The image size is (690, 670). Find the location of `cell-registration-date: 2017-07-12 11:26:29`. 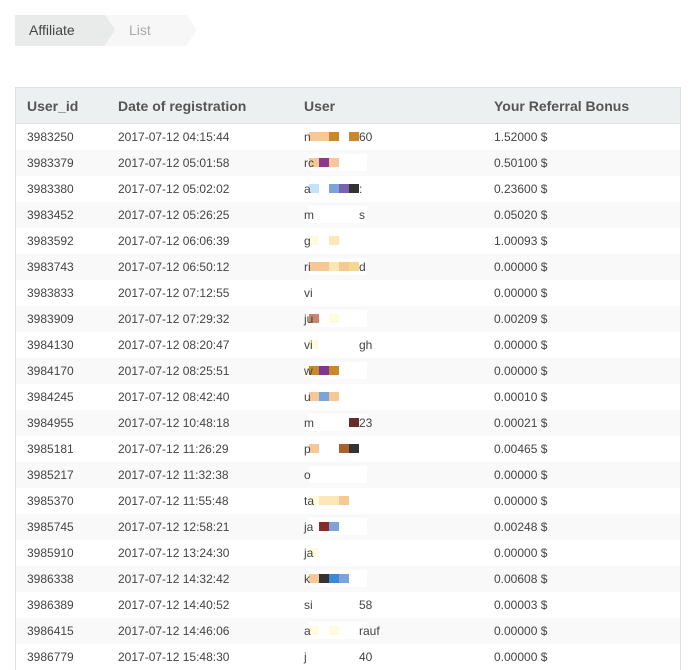

cell-registration-date: 2017-07-12 11:26:29 is located at coordinates (200, 449).